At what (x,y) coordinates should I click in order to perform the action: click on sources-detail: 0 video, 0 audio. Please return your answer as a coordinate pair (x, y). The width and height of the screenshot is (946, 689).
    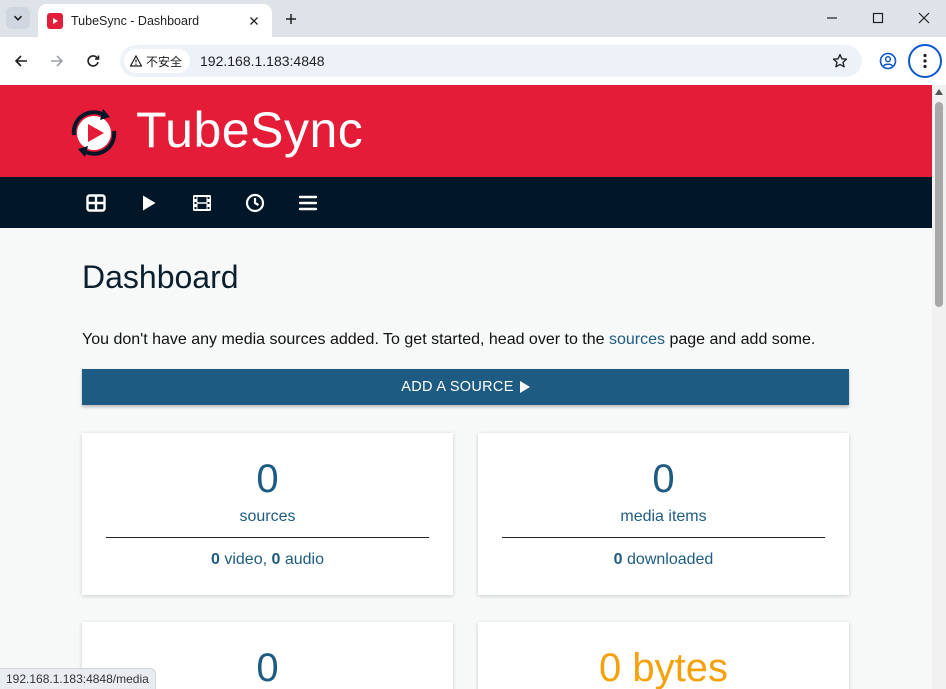
    Looking at the image, I should click on (267, 560).